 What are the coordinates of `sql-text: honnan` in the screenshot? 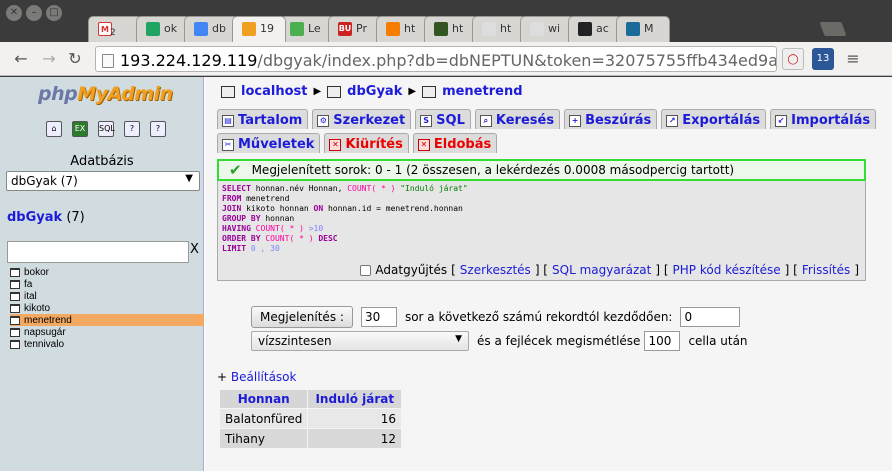 It's located at (277, 218).